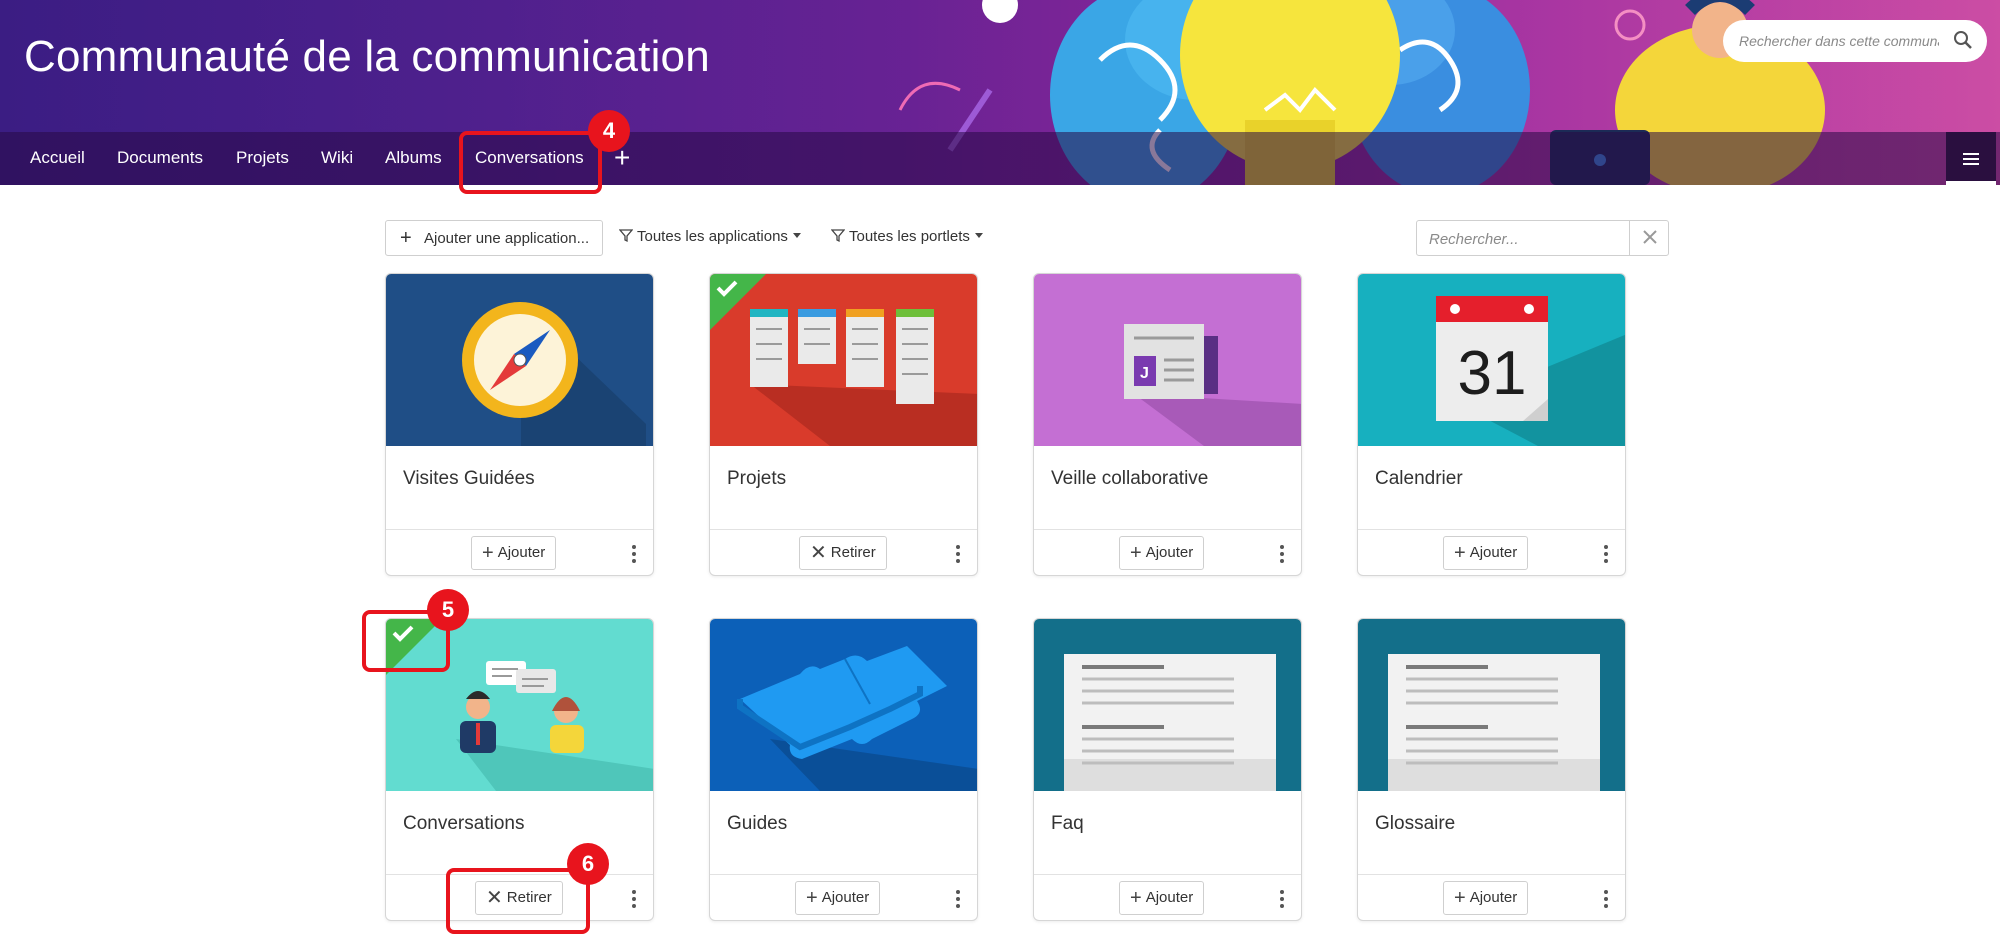  I want to click on app-card-glossaire: Glossaire + Ajouter, so click(1491, 769).